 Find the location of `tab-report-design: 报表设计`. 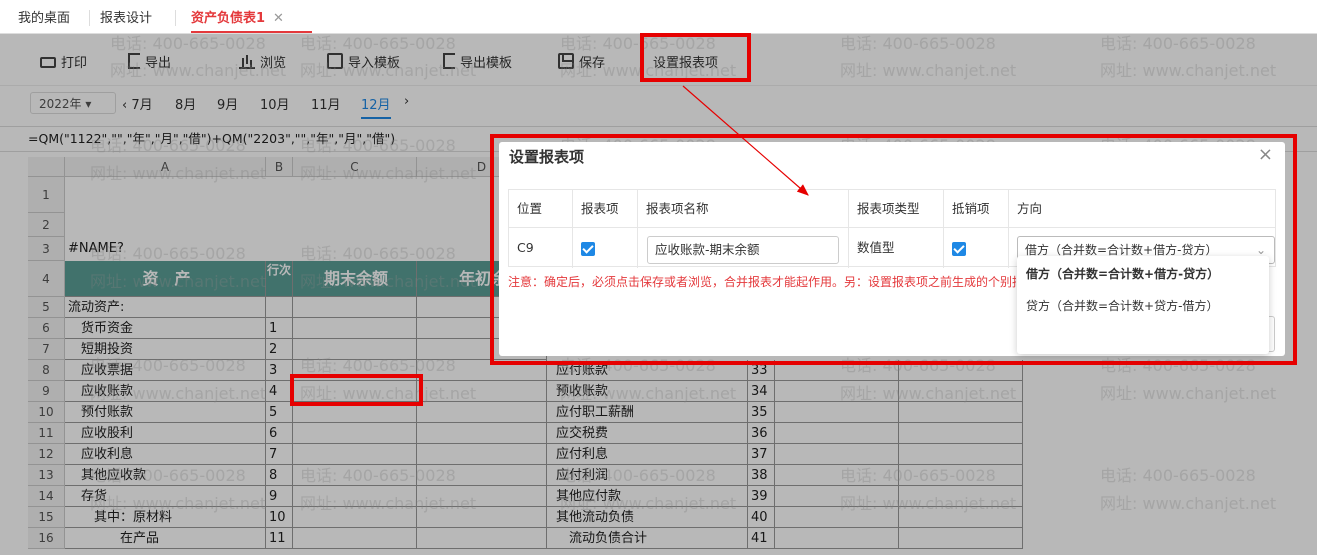

tab-report-design: 报表设计 is located at coordinates (126, 17).